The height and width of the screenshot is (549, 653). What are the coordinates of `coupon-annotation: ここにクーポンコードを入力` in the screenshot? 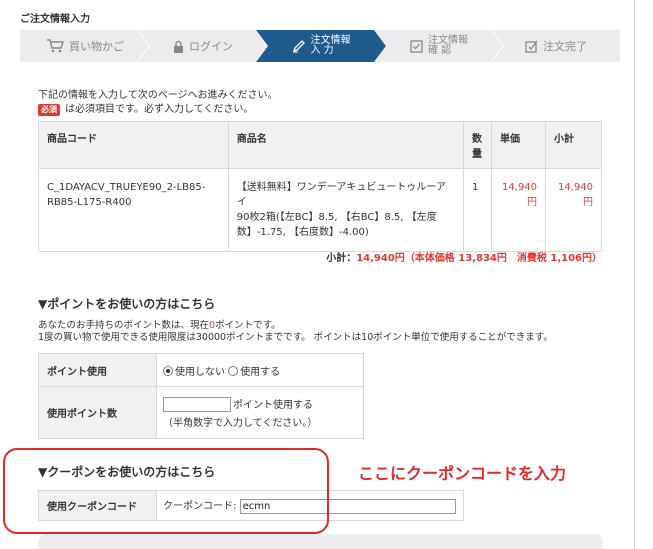 It's located at (462, 473).